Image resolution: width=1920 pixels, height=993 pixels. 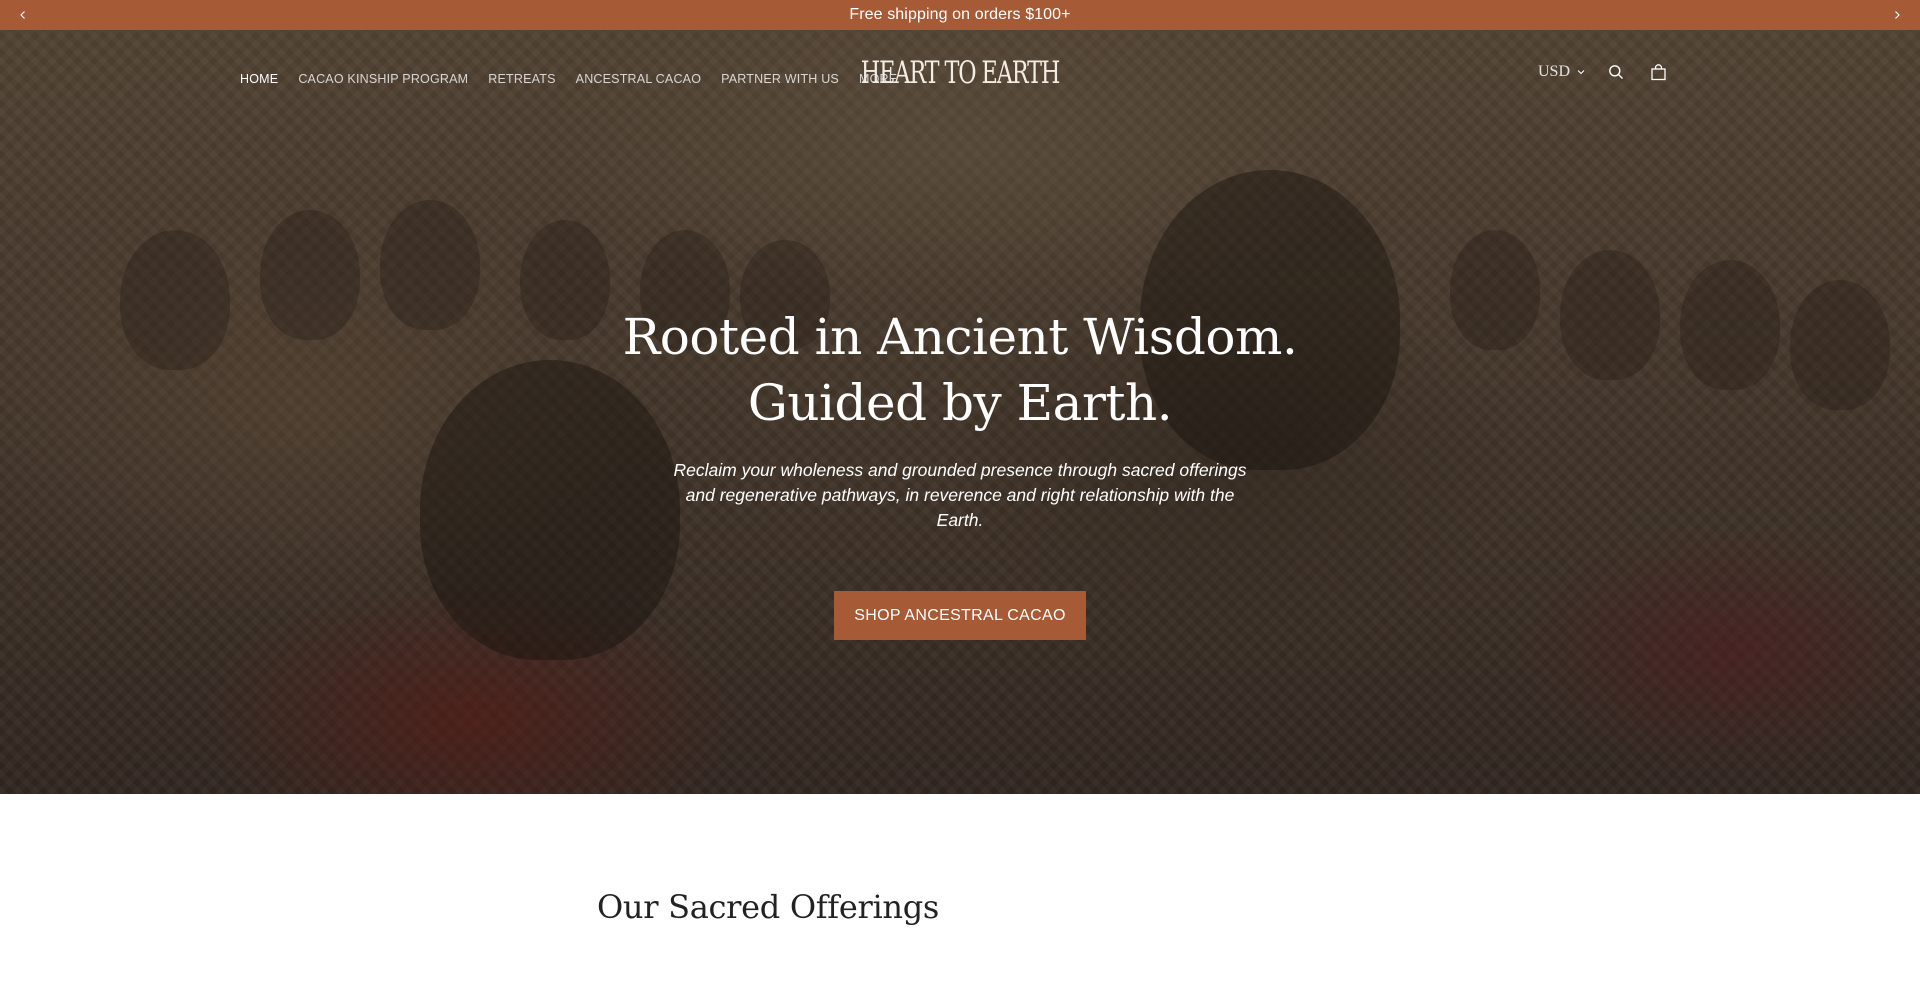 What do you see at coordinates (638, 79) in the screenshot?
I see `nav-item-ancestral-cacao: ANCESTRAL CACAO` at bounding box center [638, 79].